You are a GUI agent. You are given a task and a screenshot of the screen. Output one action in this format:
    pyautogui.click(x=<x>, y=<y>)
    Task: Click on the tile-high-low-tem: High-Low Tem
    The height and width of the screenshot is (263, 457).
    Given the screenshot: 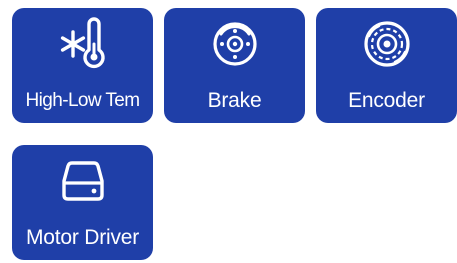 What is the action you would take?
    pyautogui.click(x=82, y=65)
    